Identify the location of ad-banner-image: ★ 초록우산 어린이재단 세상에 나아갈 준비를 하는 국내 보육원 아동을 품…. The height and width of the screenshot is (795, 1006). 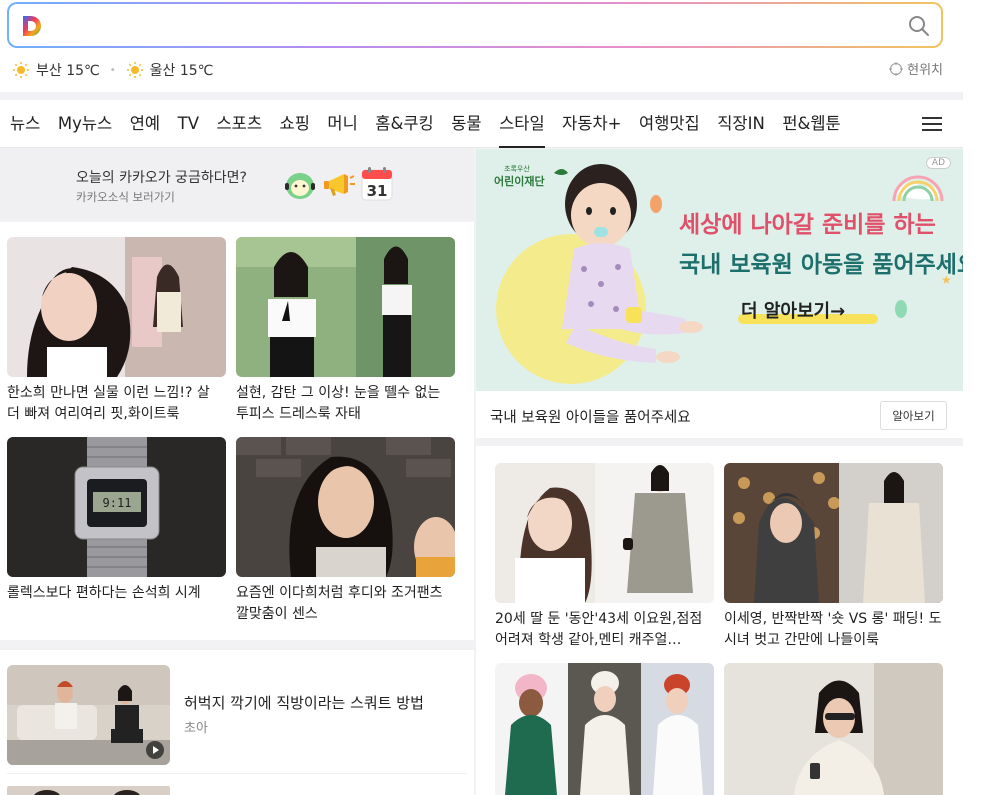
(719, 270).